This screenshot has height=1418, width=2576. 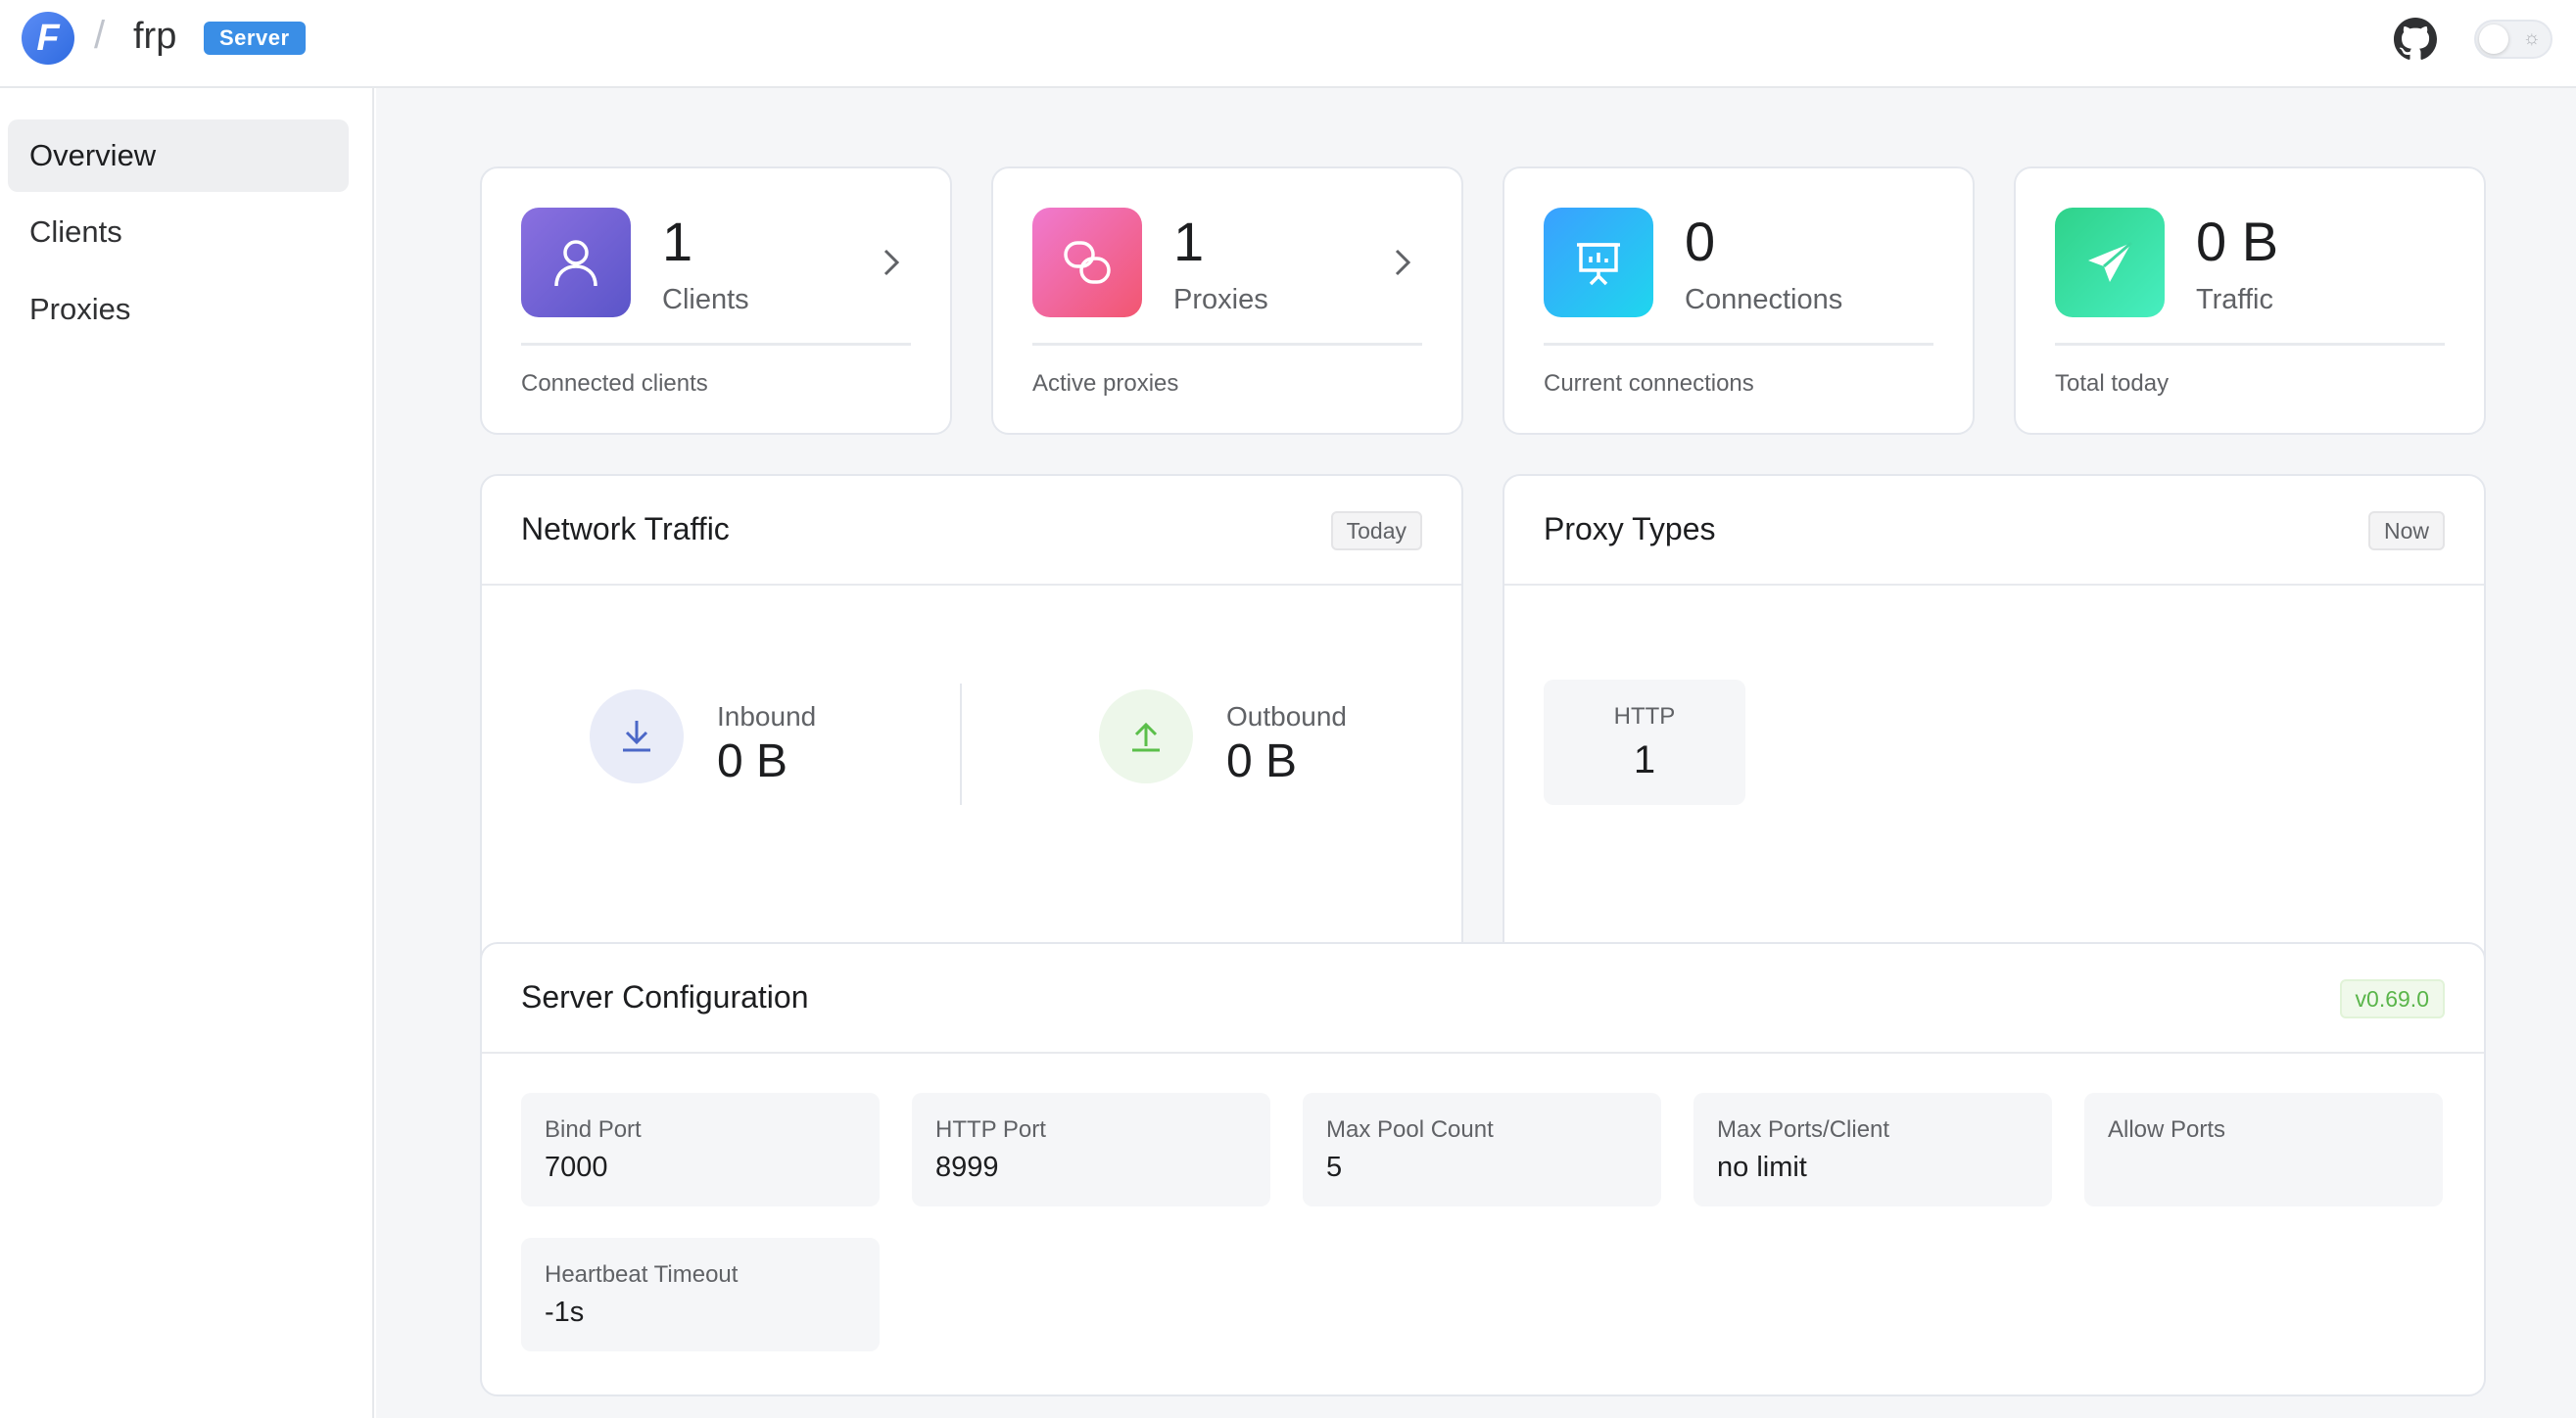 I want to click on proxy-type-http: HTTP 1, so click(x=1644, y=742).